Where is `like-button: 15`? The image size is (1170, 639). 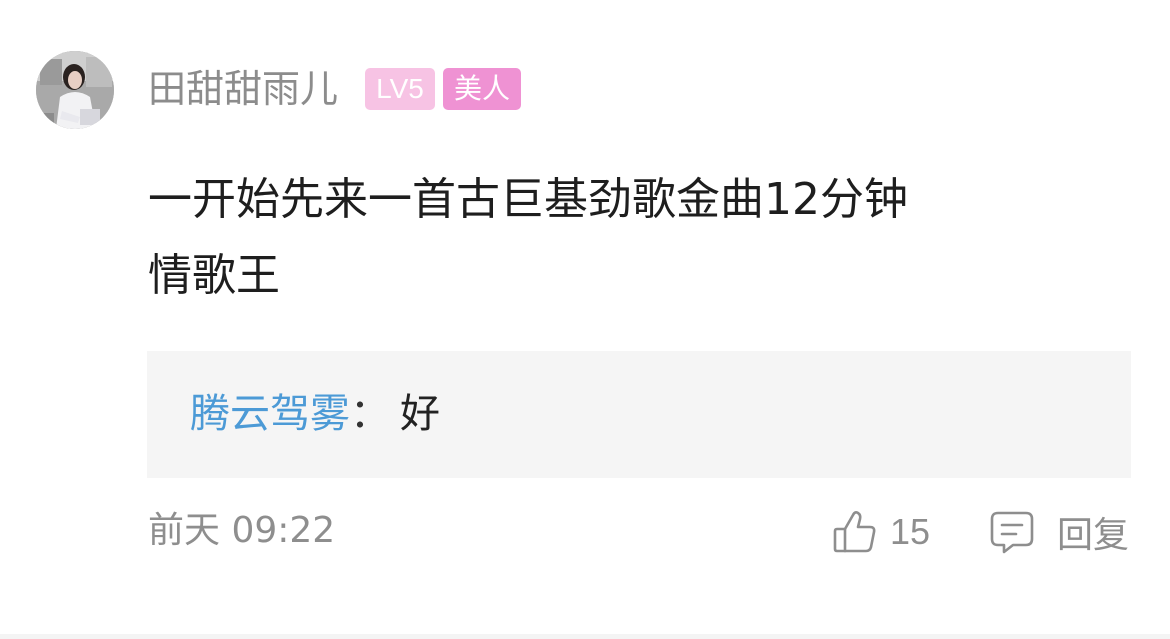 like-button: 15 is located at coordinates (881, 532).